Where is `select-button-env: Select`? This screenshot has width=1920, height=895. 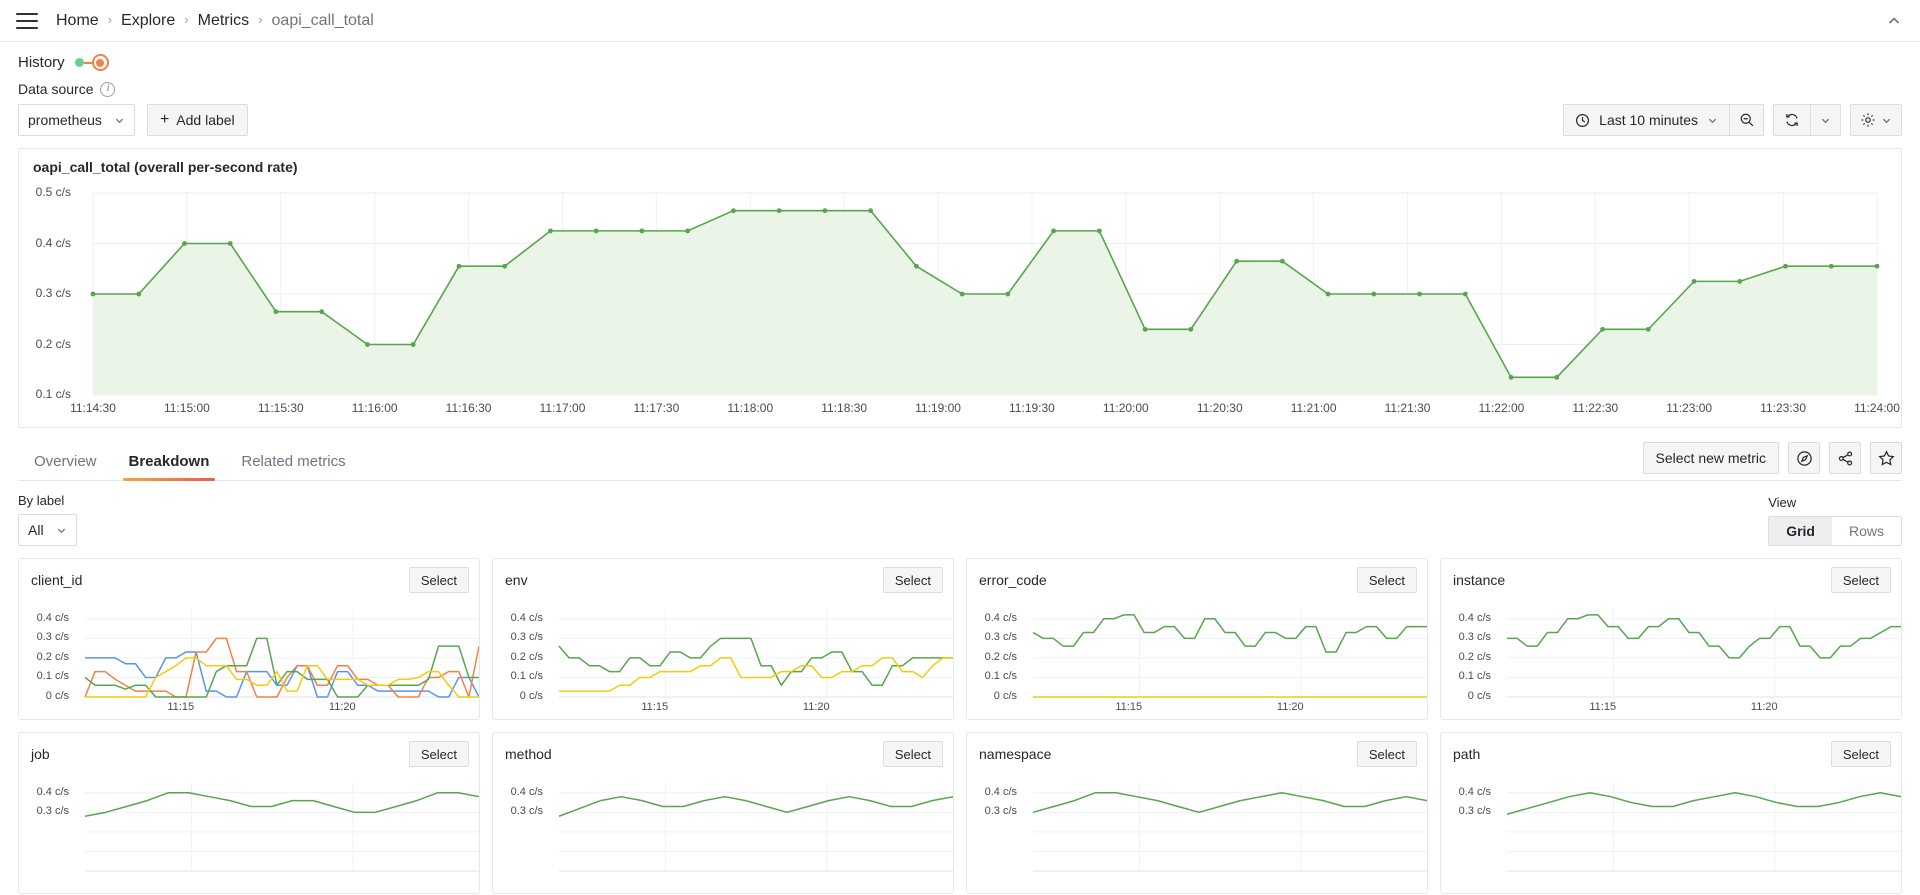 select-button-env: Select is located at coordinates (912, 580).